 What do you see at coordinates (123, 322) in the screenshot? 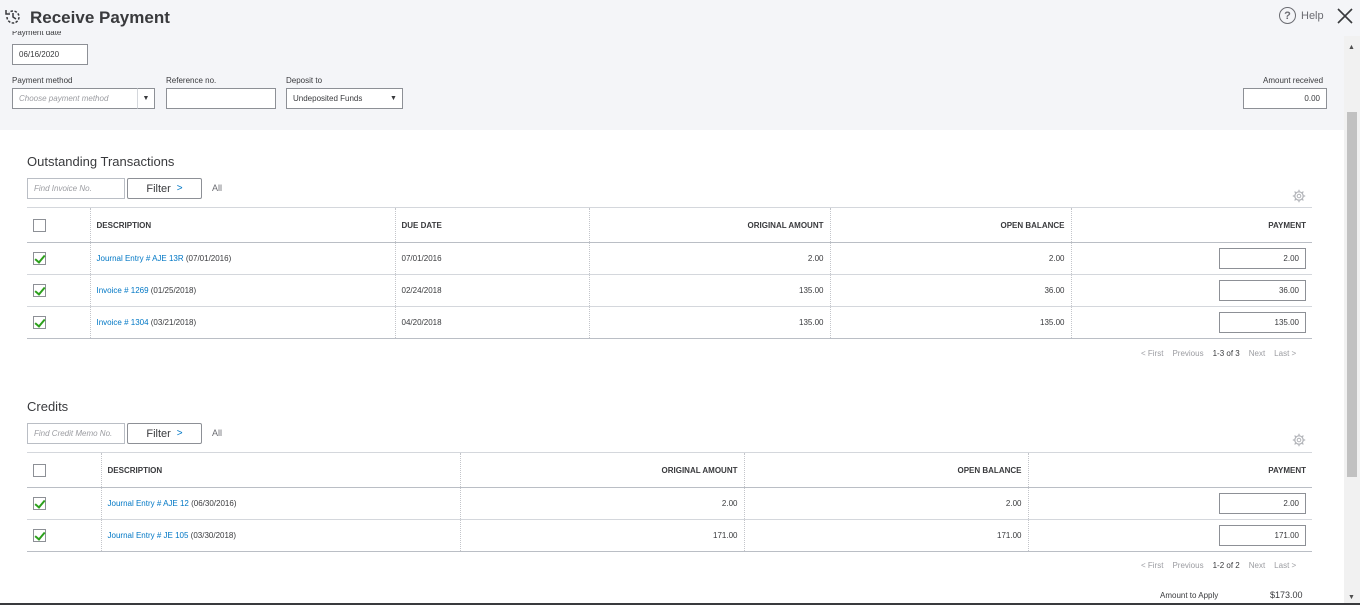
I see `transaction-link: Invoice # 1304` at bounding box center [123, 322].